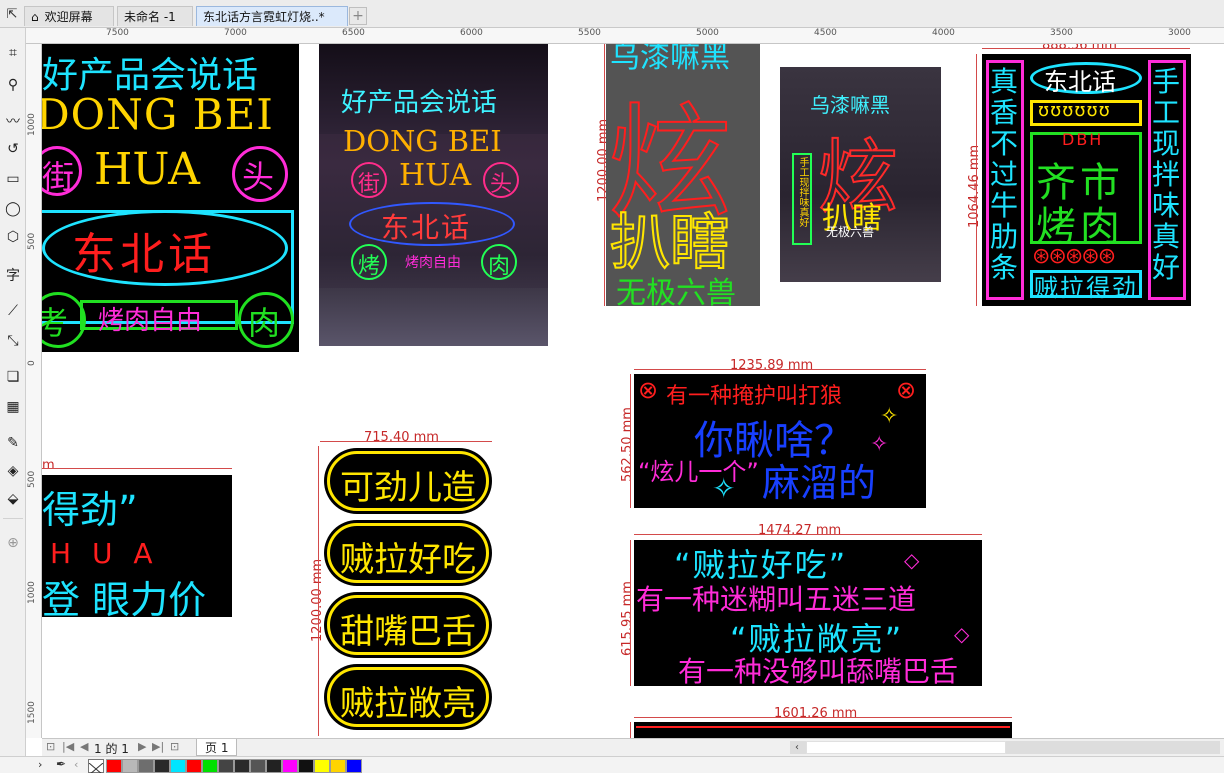 This screenshot has height=773, width=1224. I want to click on neon-photo-xuan: 乌漆嘛黑 炫 扒瞎 无极六兽 手工现拌味真好, so click(860, 174).